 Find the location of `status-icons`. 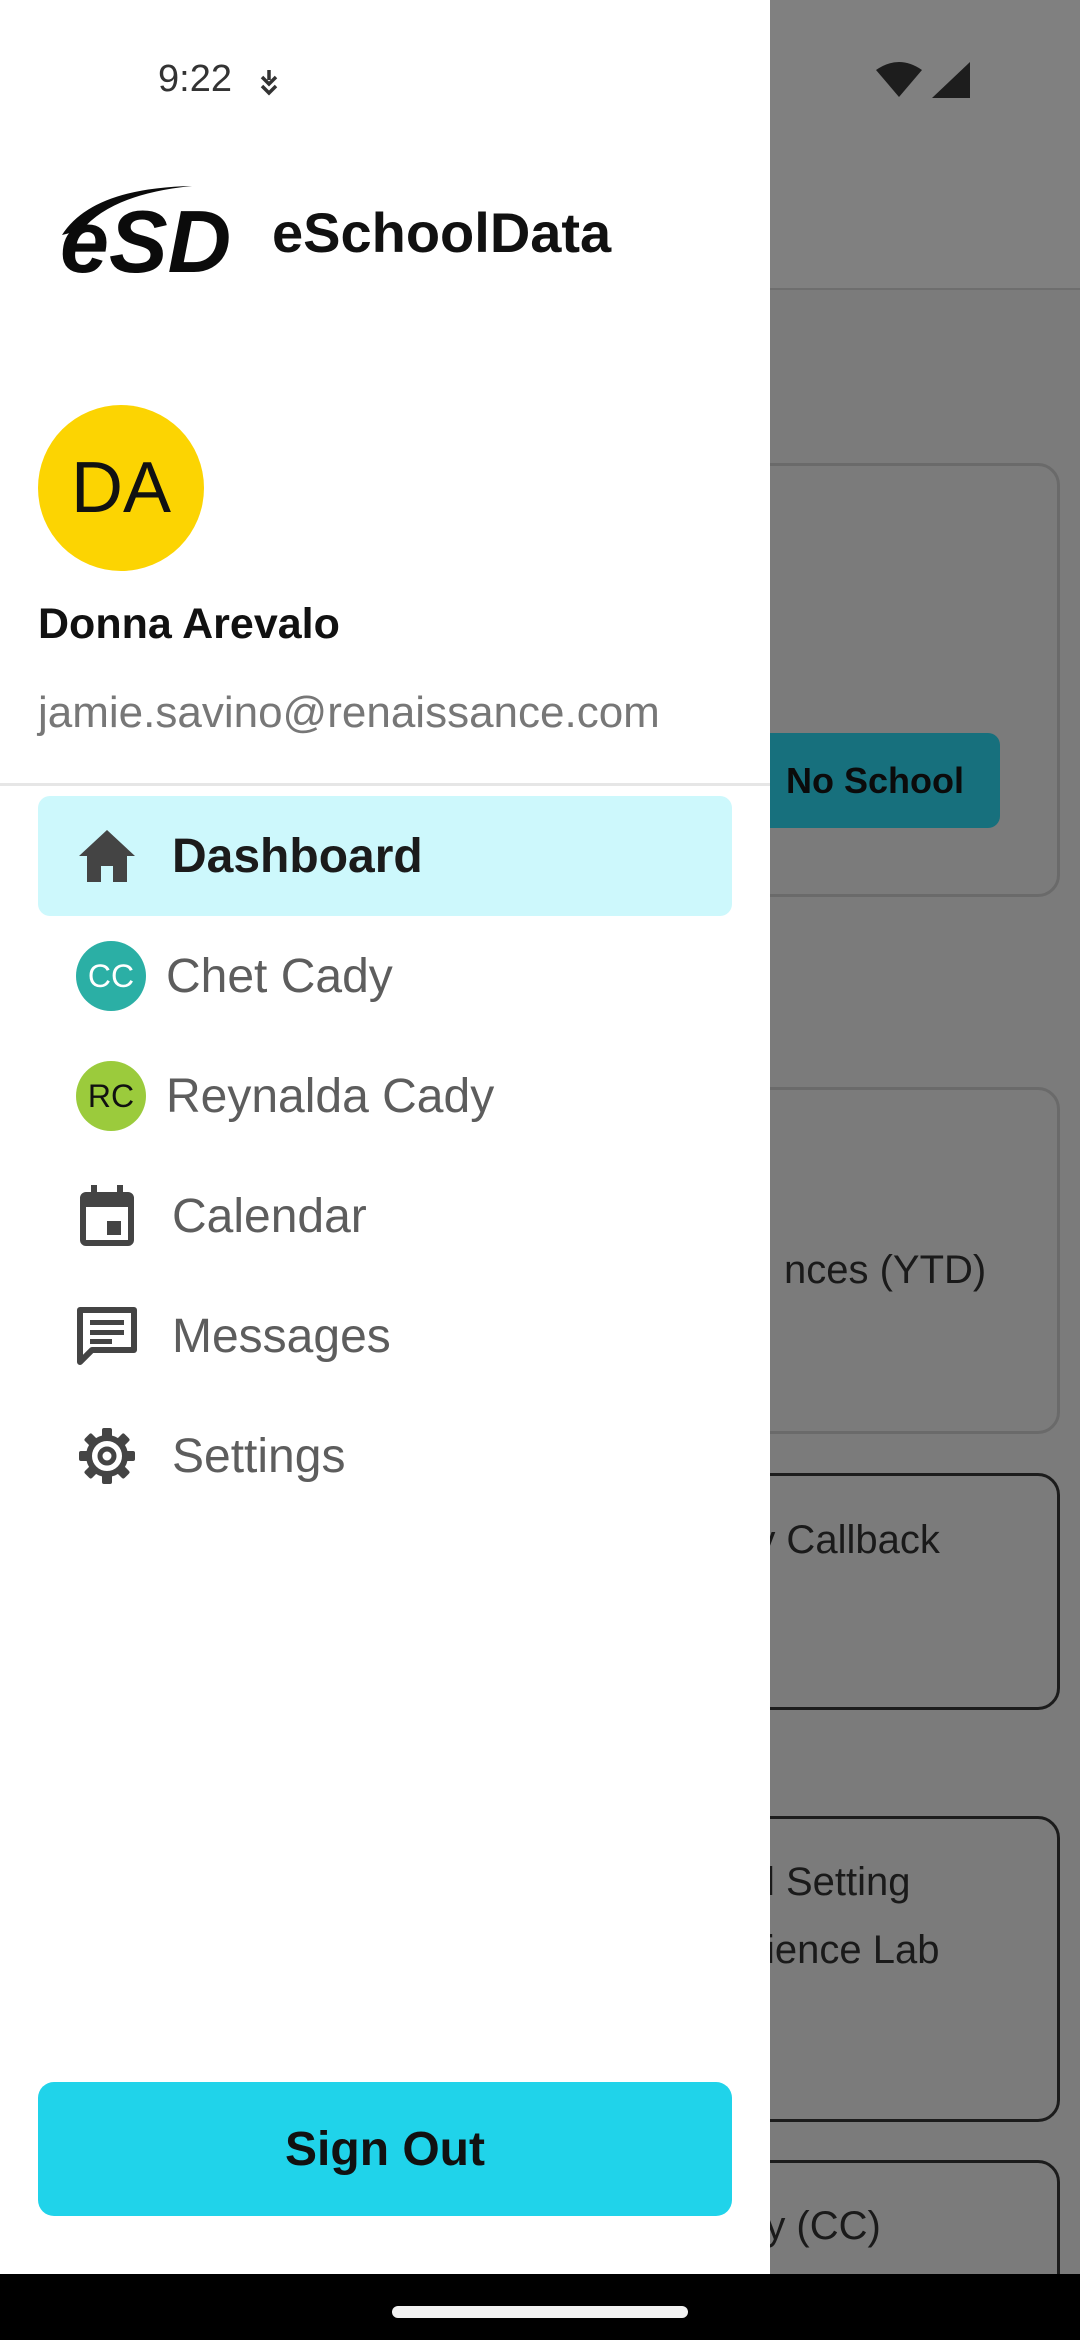

status-icons is located at coordinates (923, 80).